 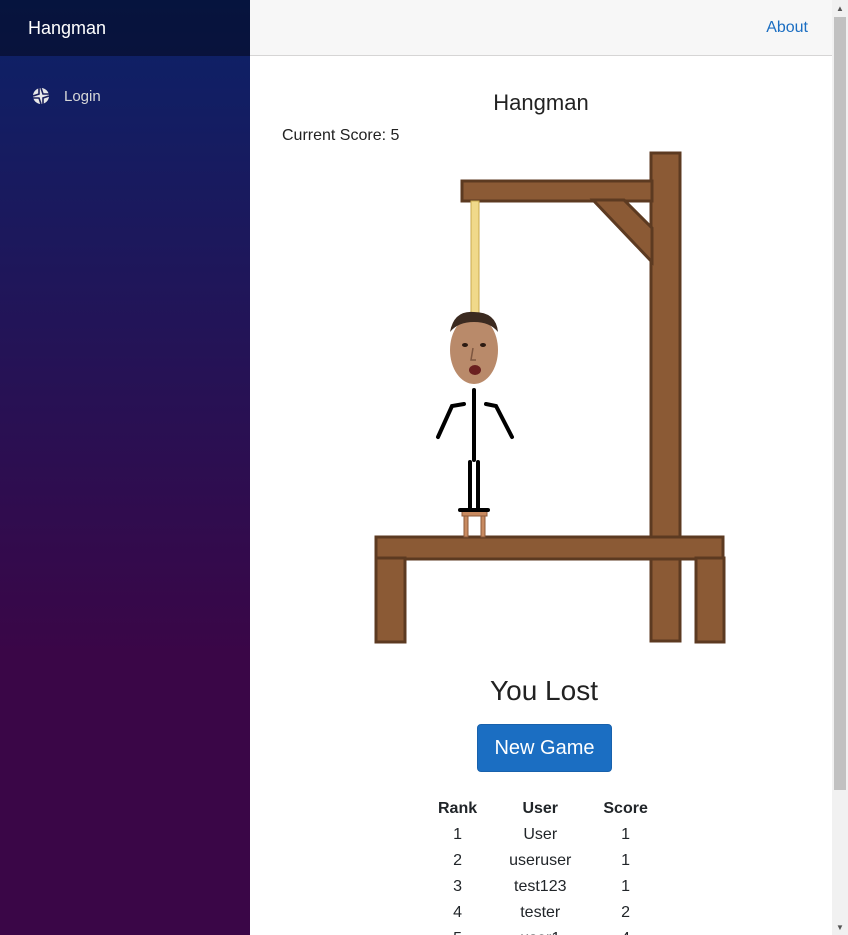 What do you see at coordinates (540, 808) in the screenshot?
I see `column-header-user: User` at bounding box center [540, 808].